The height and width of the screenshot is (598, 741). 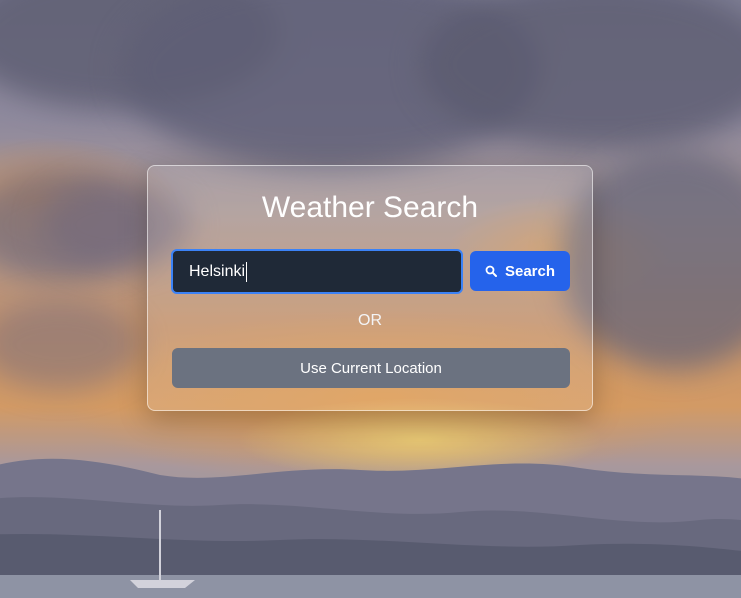 I want to click on search-button: Search, so click(x=520, y=271).